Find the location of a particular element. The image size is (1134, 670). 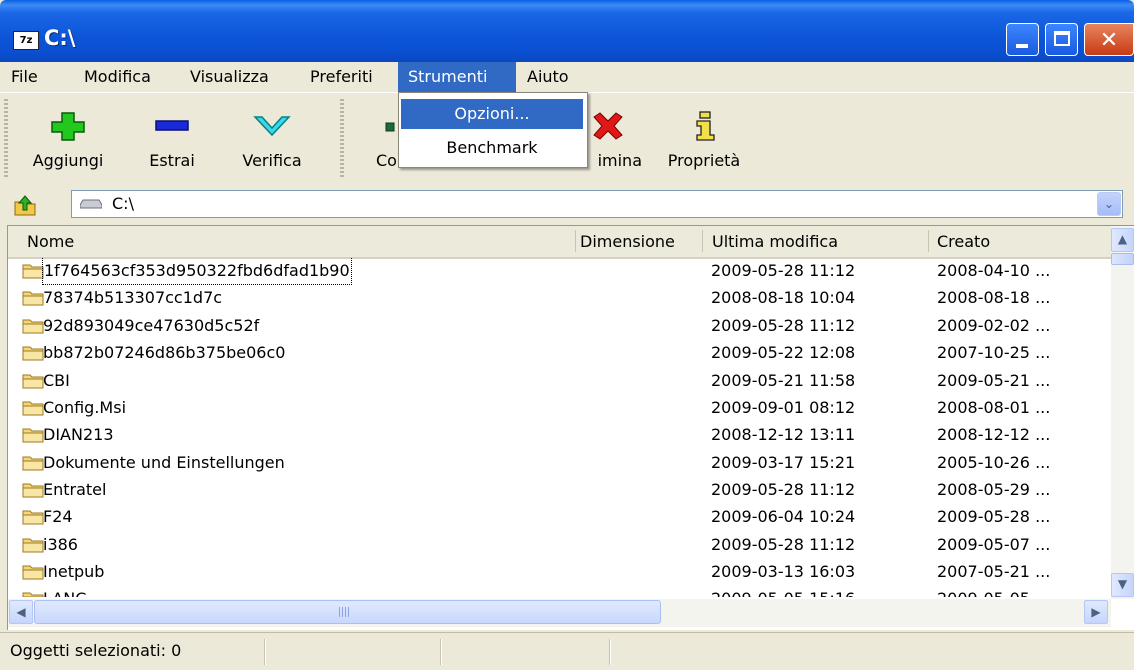

menu-modifica: Modifica is located at coordinates (117, 77).